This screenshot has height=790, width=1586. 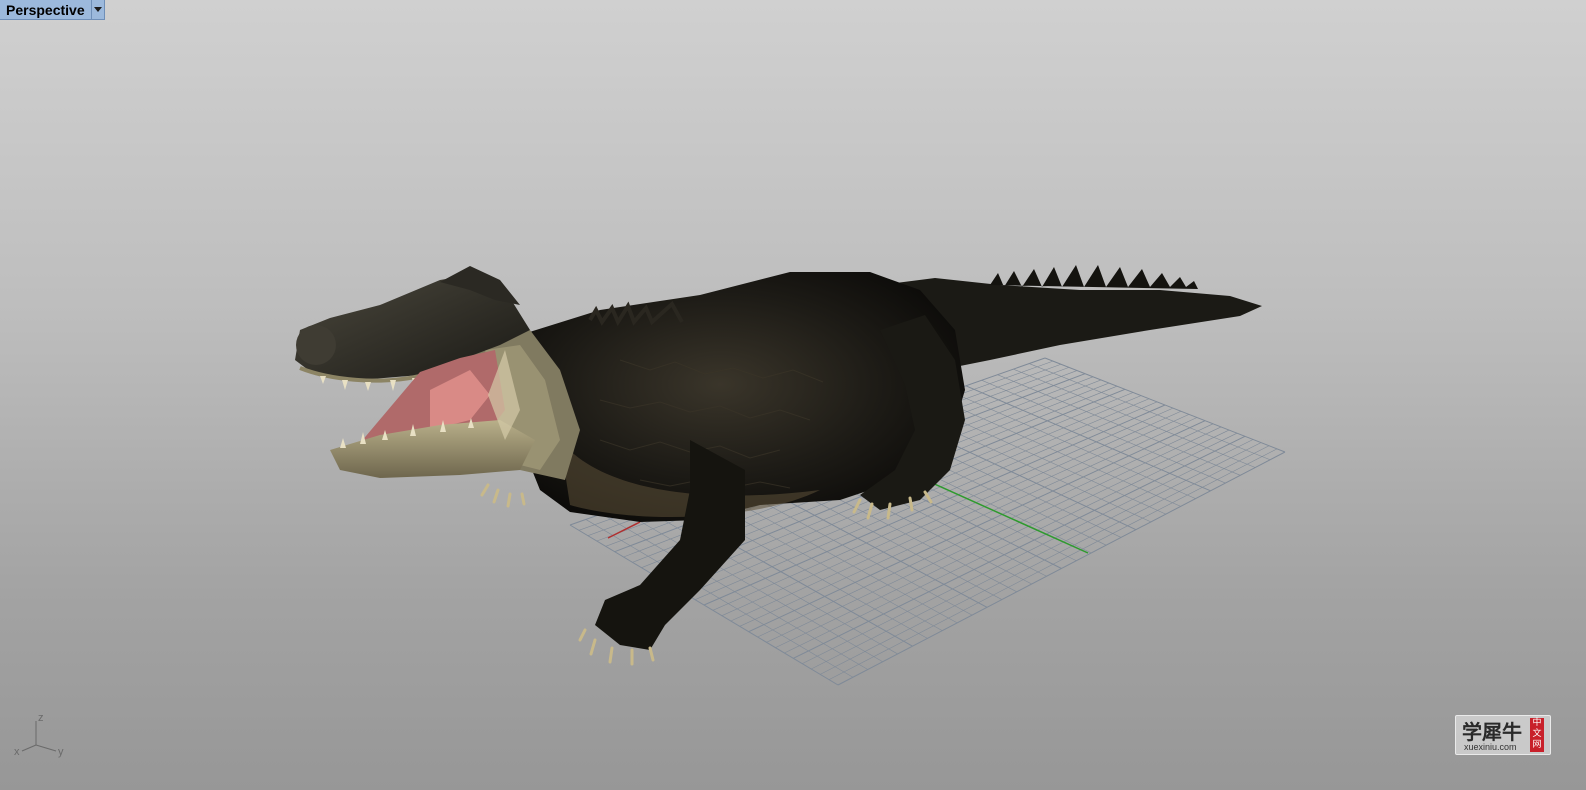 What do you see at coordinates (45, 9) in the screenshot?
I see `viewport-title: Perspective` at bounding box center [45, 9].